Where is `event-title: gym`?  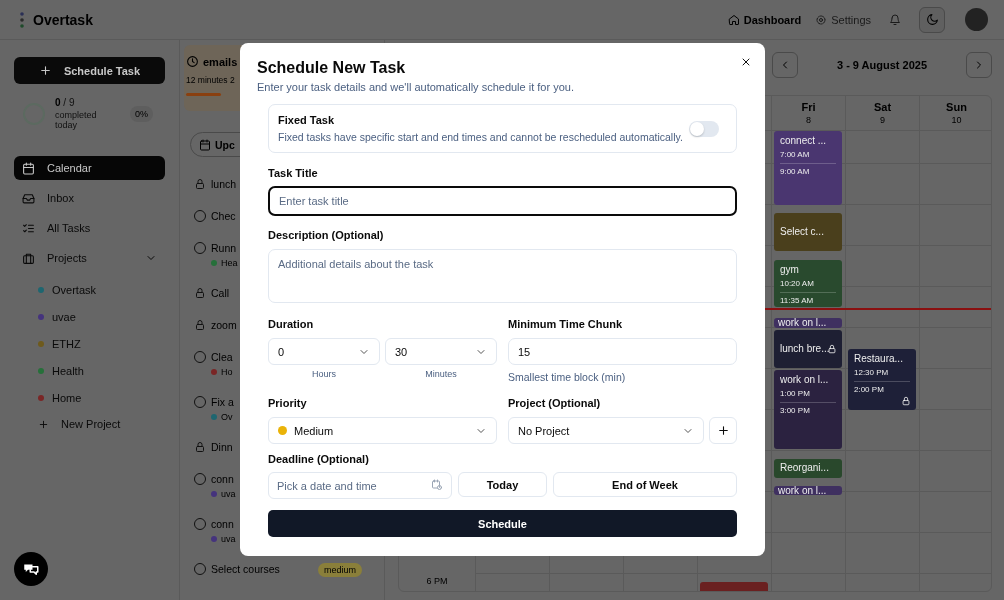 event-title: gym is located at coordinates (790, 269).